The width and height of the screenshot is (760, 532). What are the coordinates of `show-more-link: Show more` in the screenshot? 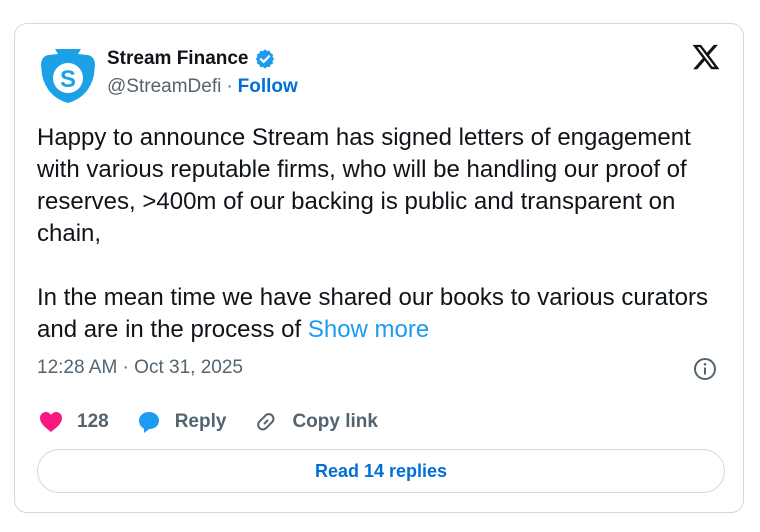 It's located at (368, 329).